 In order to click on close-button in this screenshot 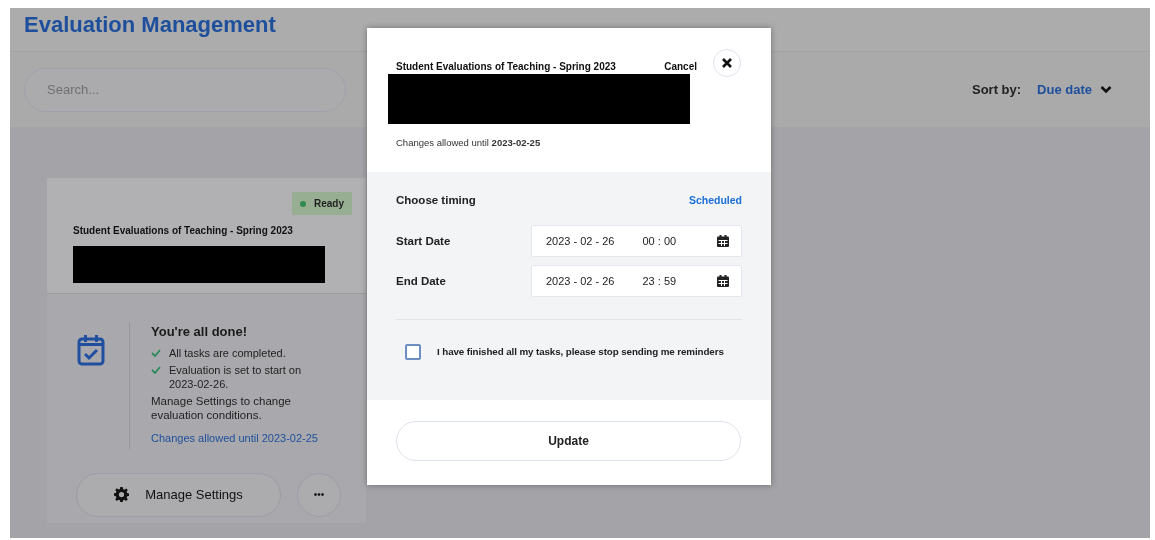, I will do `click(727, 63)`.